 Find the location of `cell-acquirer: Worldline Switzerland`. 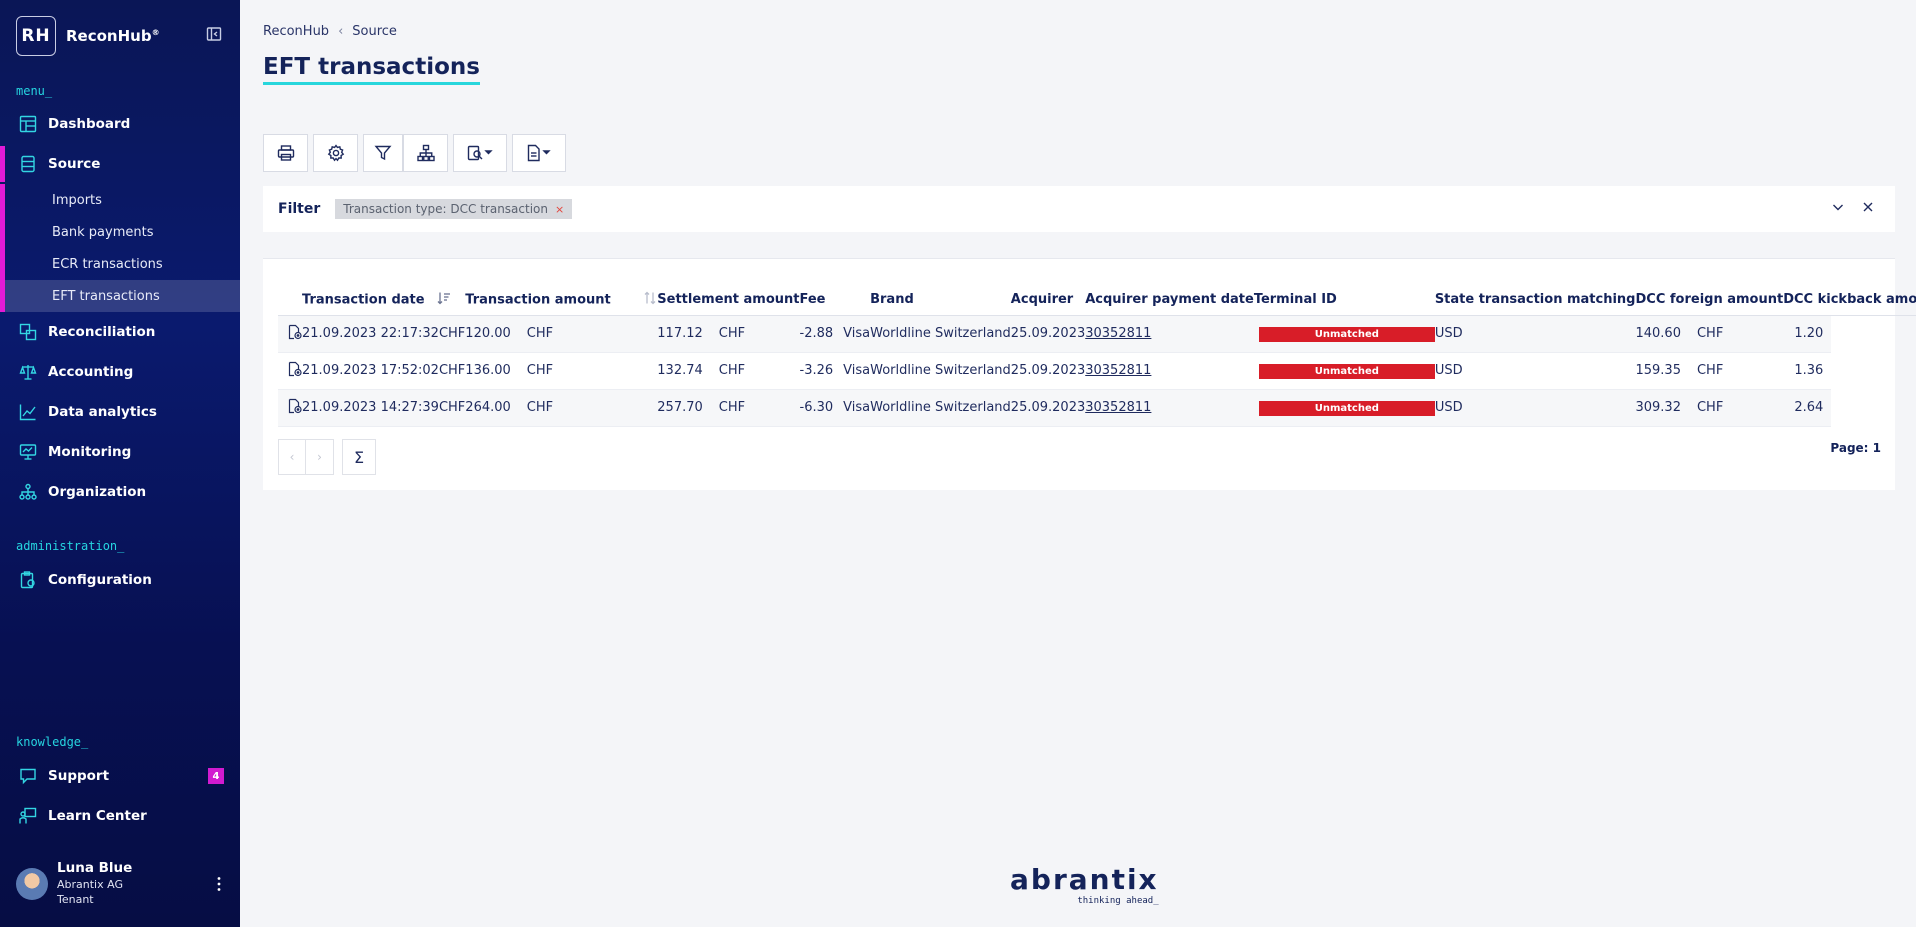

cell-acquirer: Worldline Switzerland is located at coordinates (940, 334).